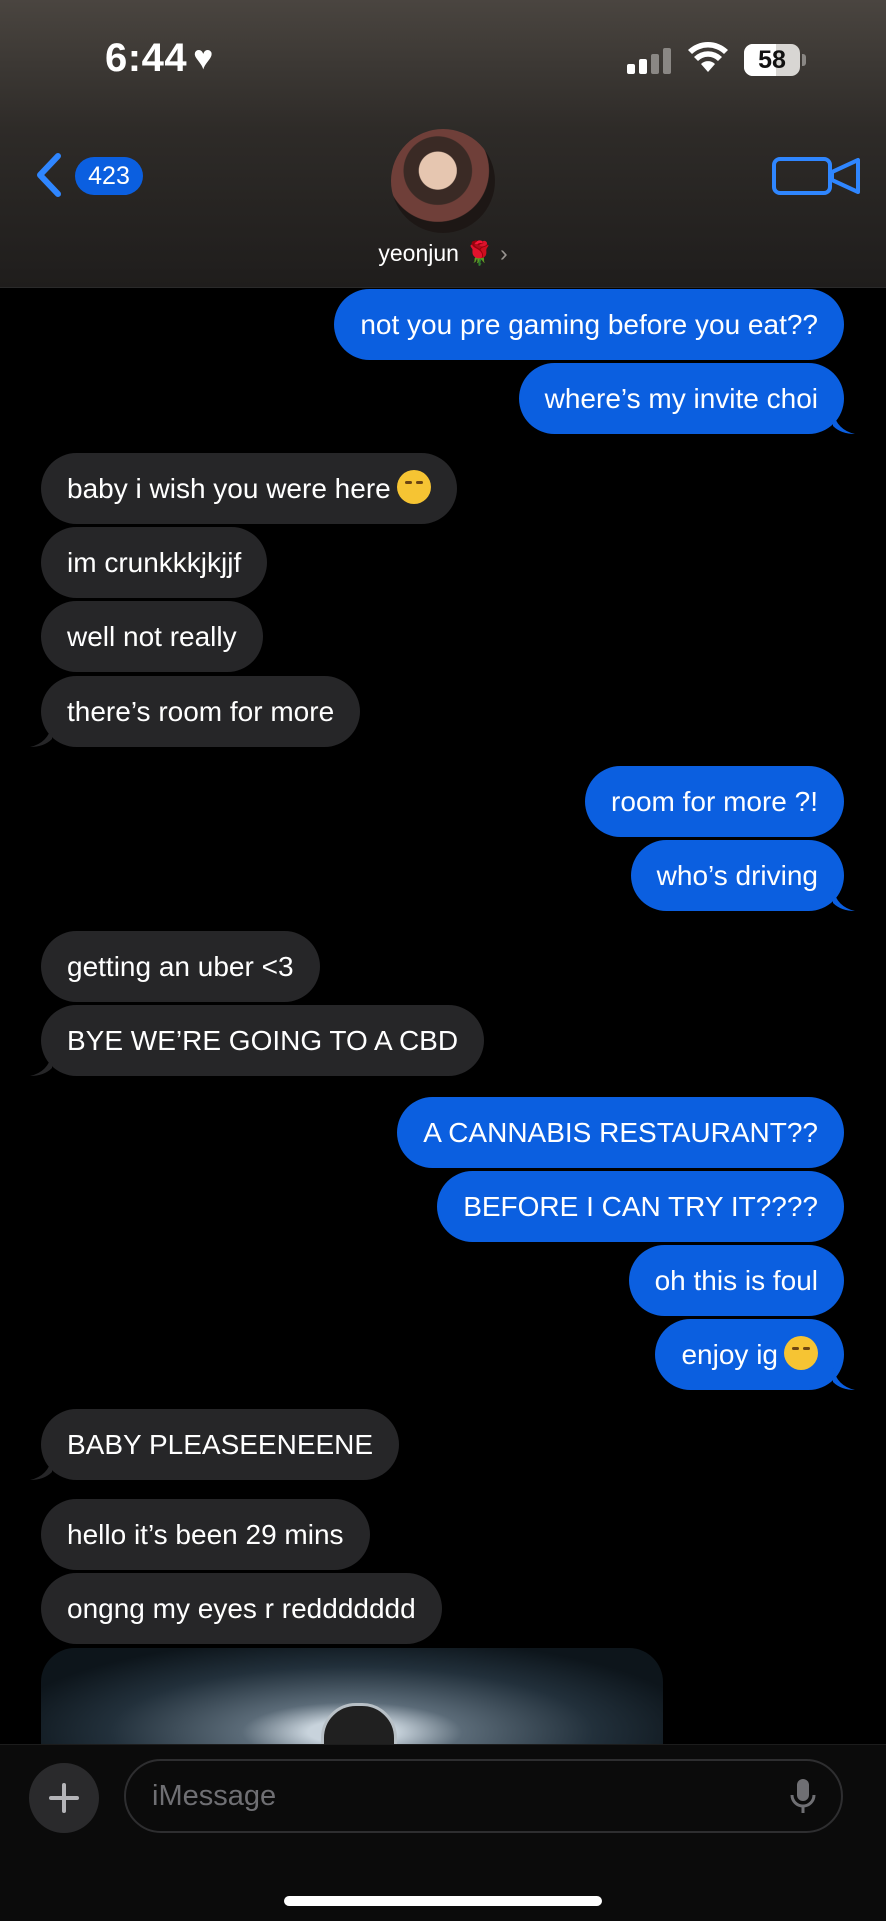 The height and width of the screenshot is (1921, 886). Describe the element at coordinates (443, 1901) in the screenshot. I see `home-indicator` at that location.